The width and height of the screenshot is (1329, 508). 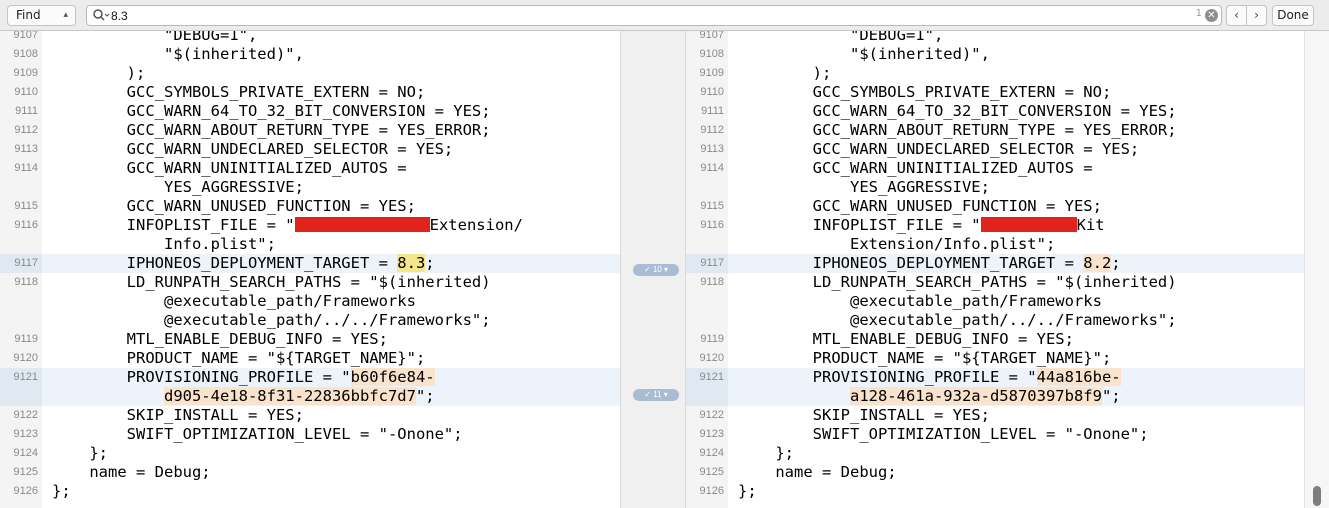 What do you see at coordinates (1316, 269) in the screenshot?
I see `vertical-scrollbar` at bounding box center [1316, 269].